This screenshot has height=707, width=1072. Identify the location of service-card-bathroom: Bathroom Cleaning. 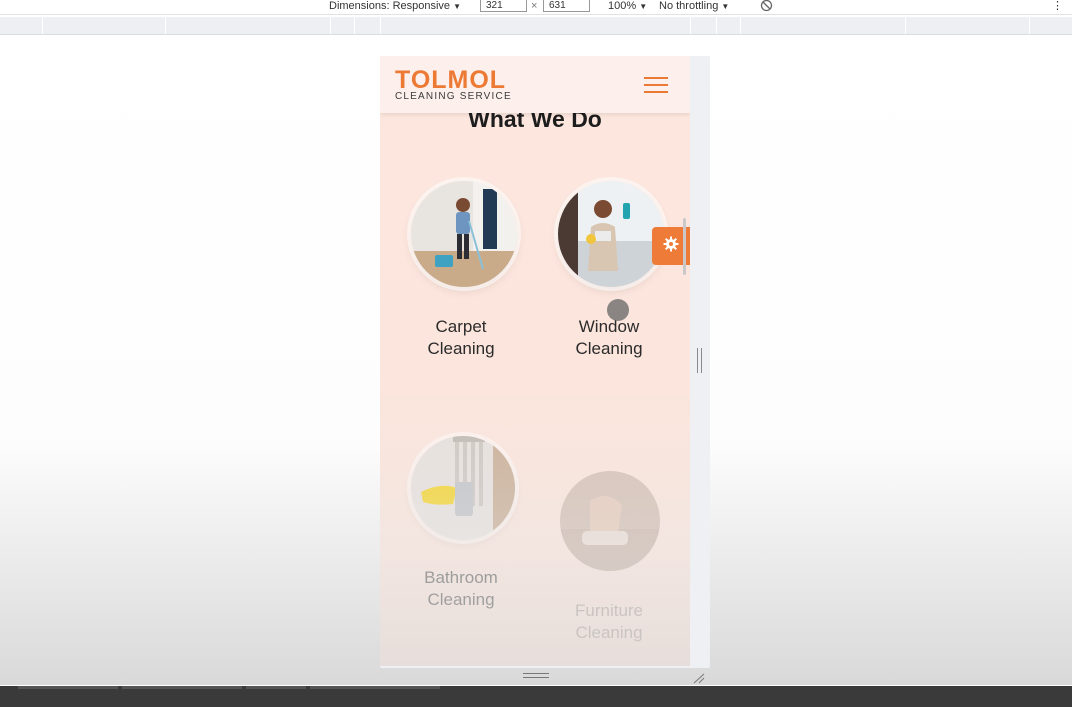
(461, 531).